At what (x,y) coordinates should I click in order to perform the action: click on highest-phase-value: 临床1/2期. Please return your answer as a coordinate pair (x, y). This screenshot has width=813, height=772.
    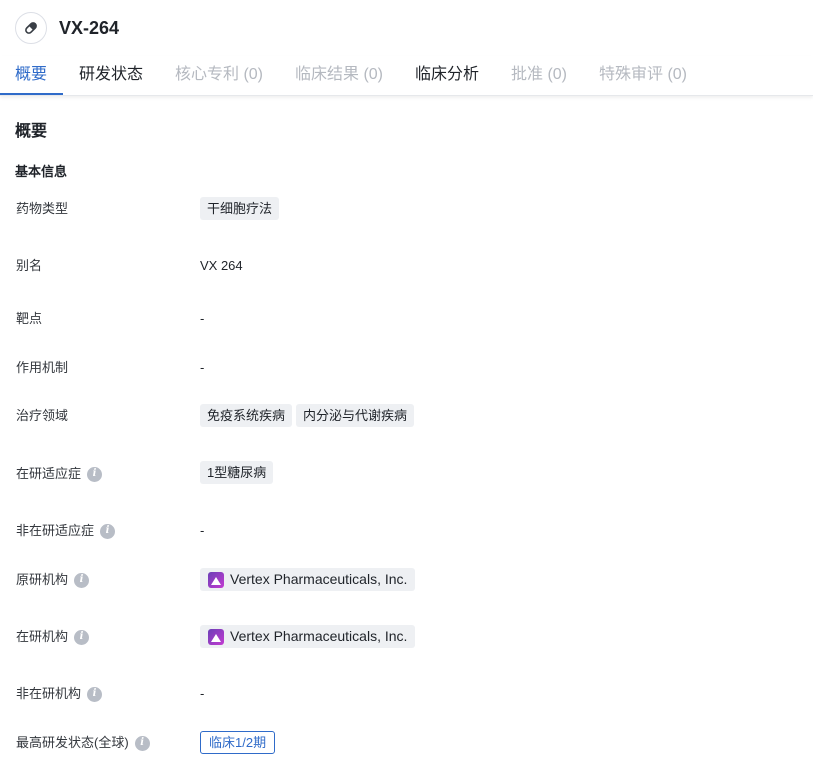
    Looking at the image, I should click on (238, 742).